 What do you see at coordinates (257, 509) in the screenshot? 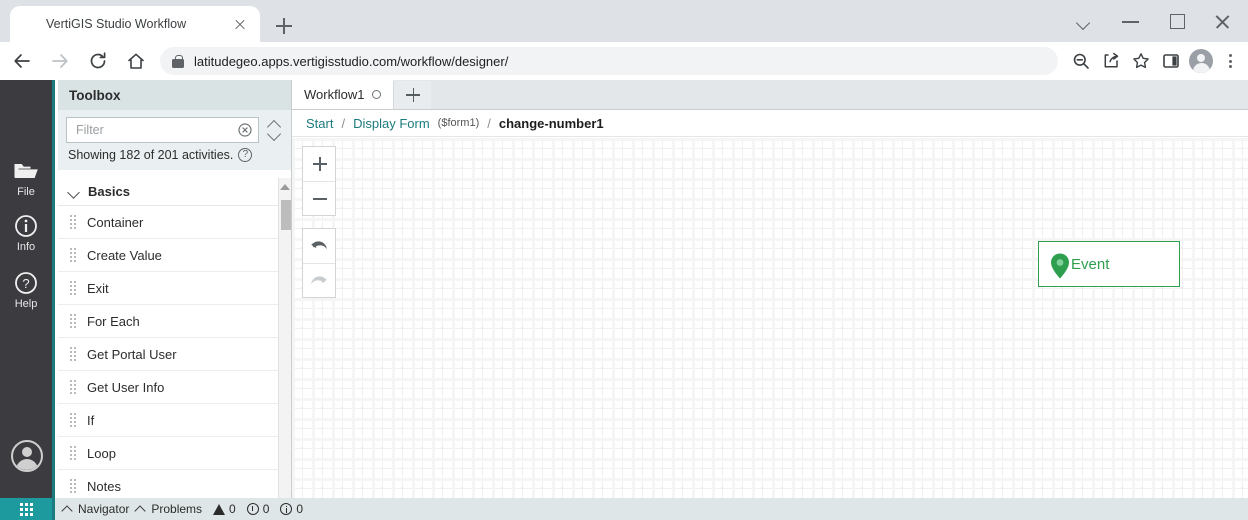
I see `error-count: 0` at bounding box center [257, 509].